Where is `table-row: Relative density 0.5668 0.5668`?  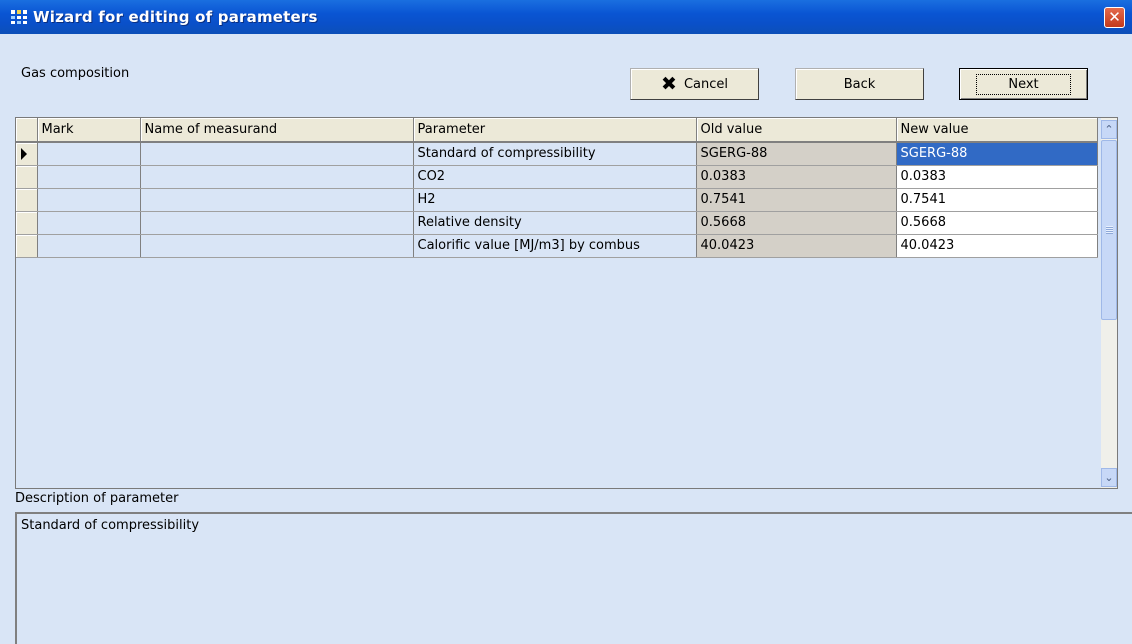 table-row: Relative density 0.5668 0.5668 is located at coordinates (557, 223).